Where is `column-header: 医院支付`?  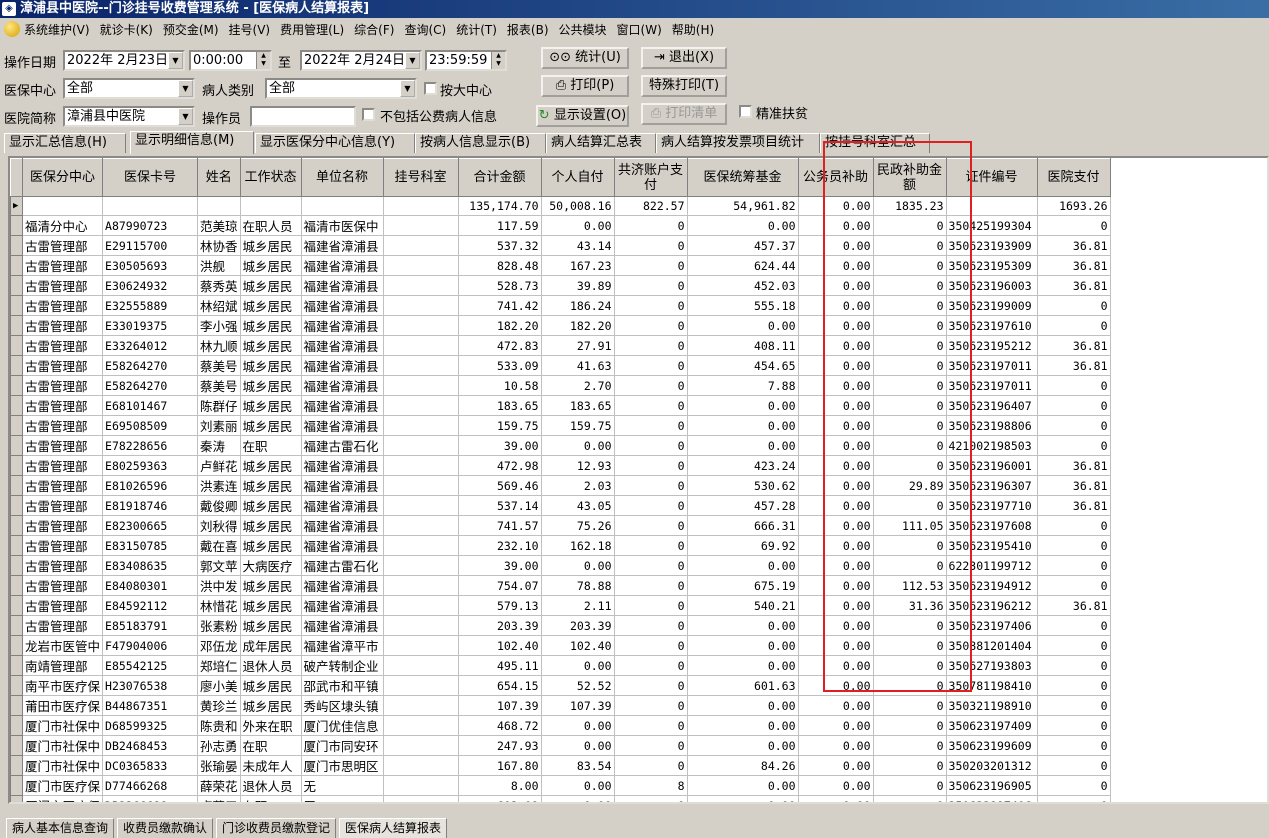 column-header: 医院支付 is located at coordinates (1073, 177).